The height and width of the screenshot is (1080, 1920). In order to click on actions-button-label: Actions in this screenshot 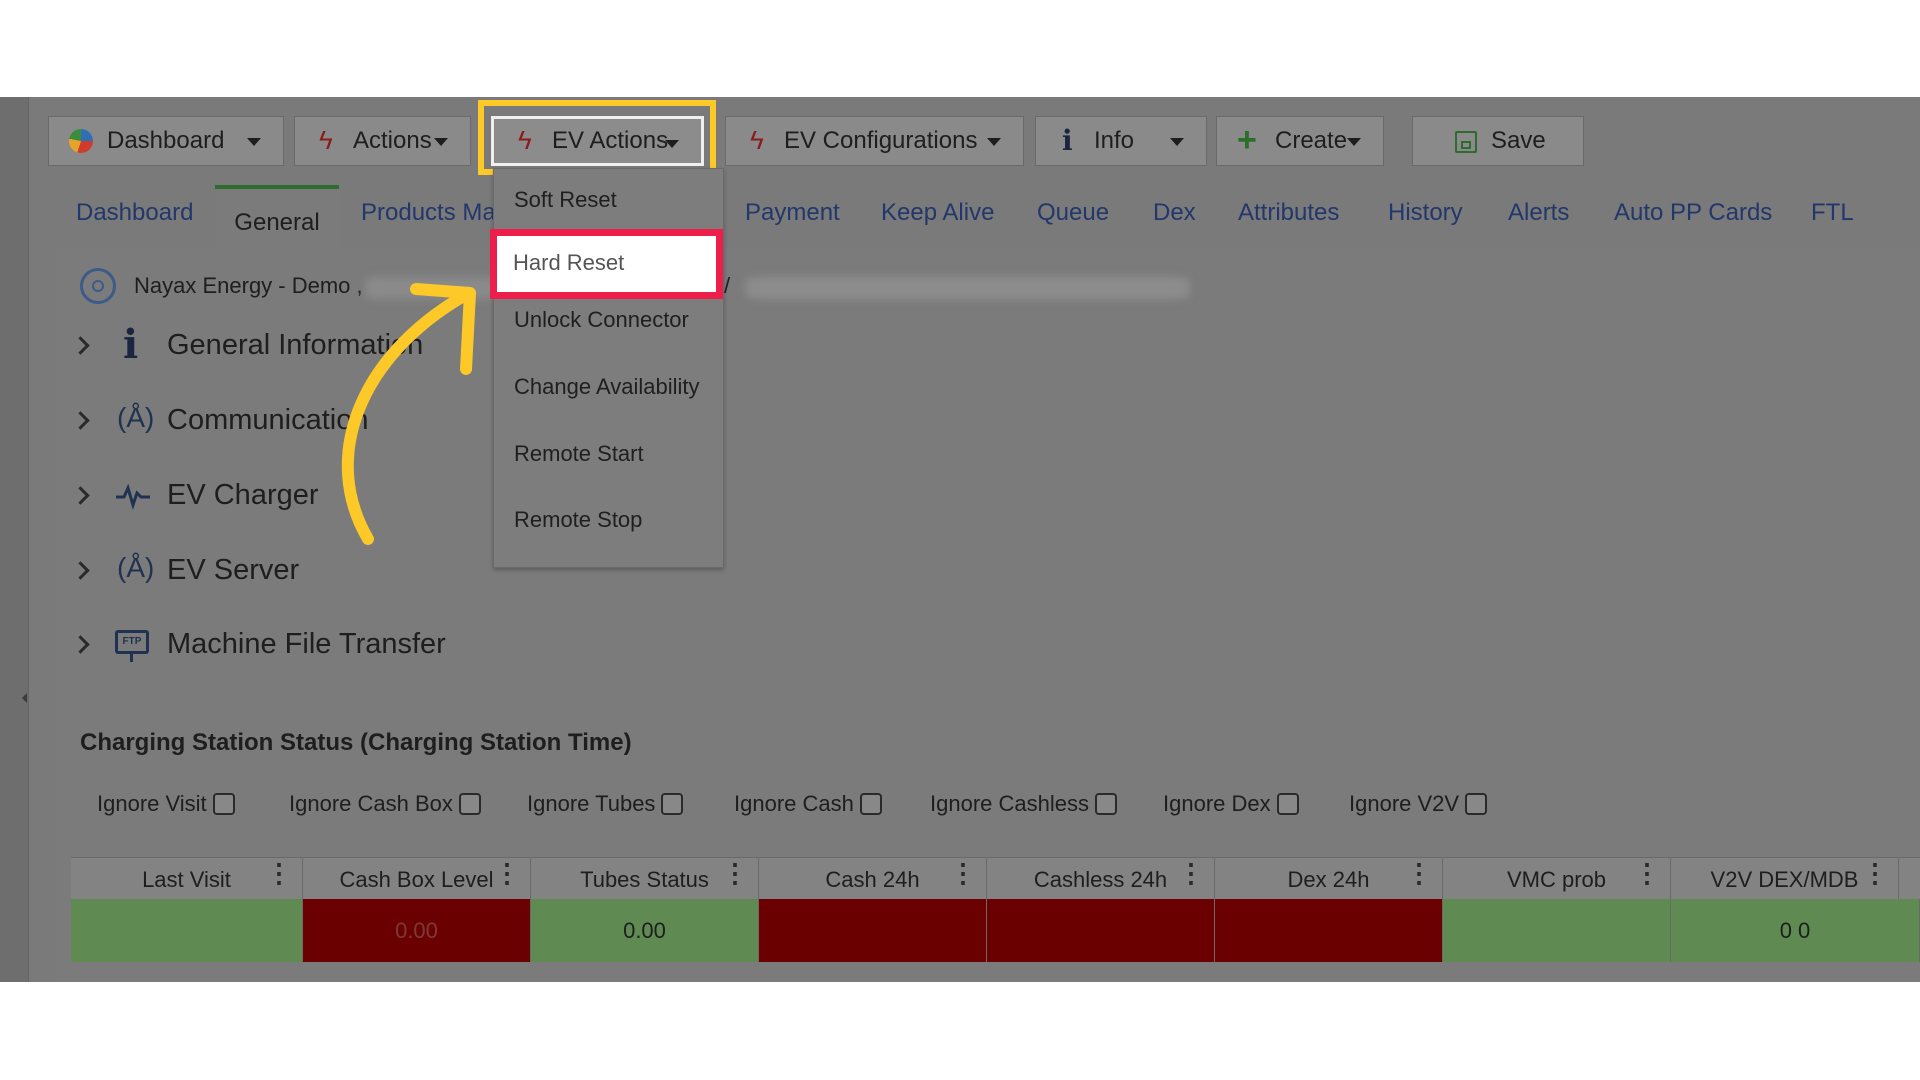, I will do `click(392, 140)`.